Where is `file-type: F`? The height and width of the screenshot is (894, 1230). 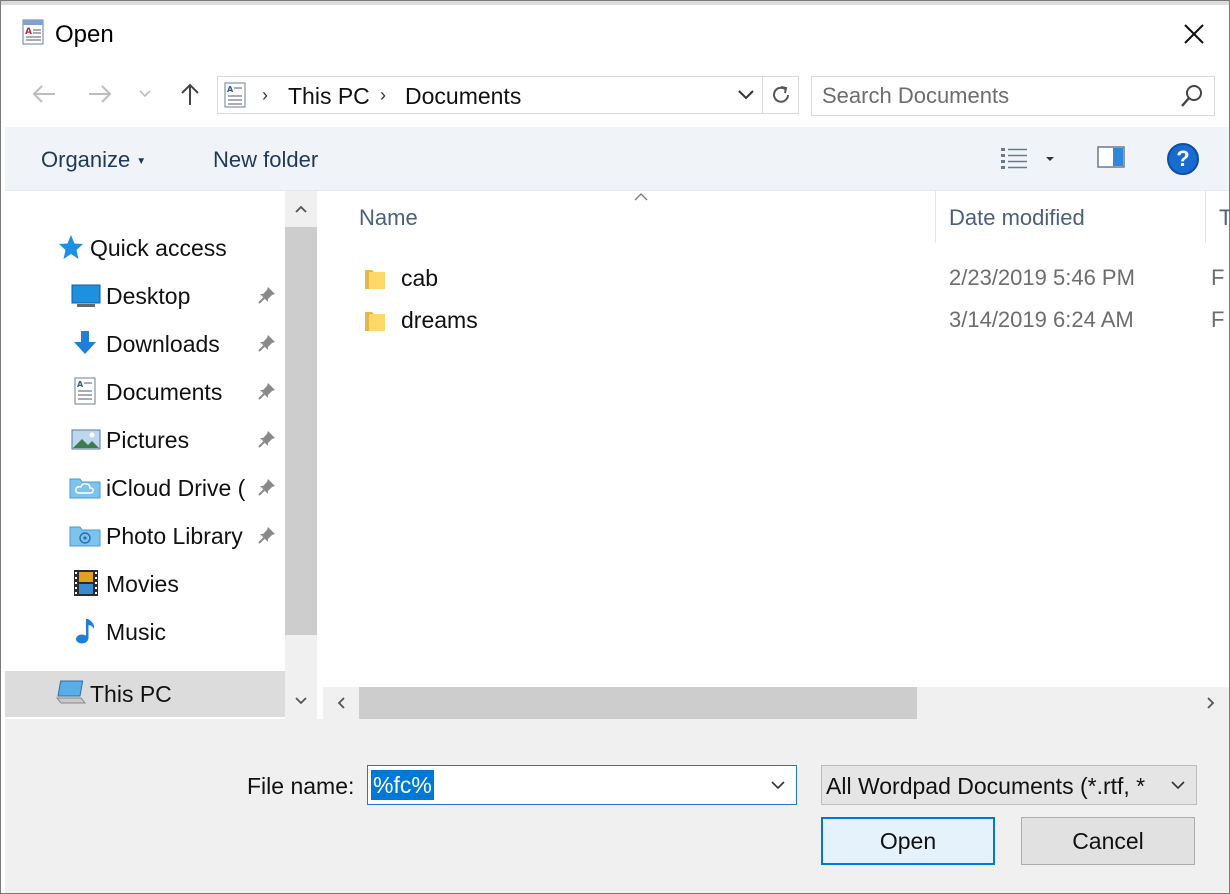 file-type: F is located at coordinates (1218, 277).